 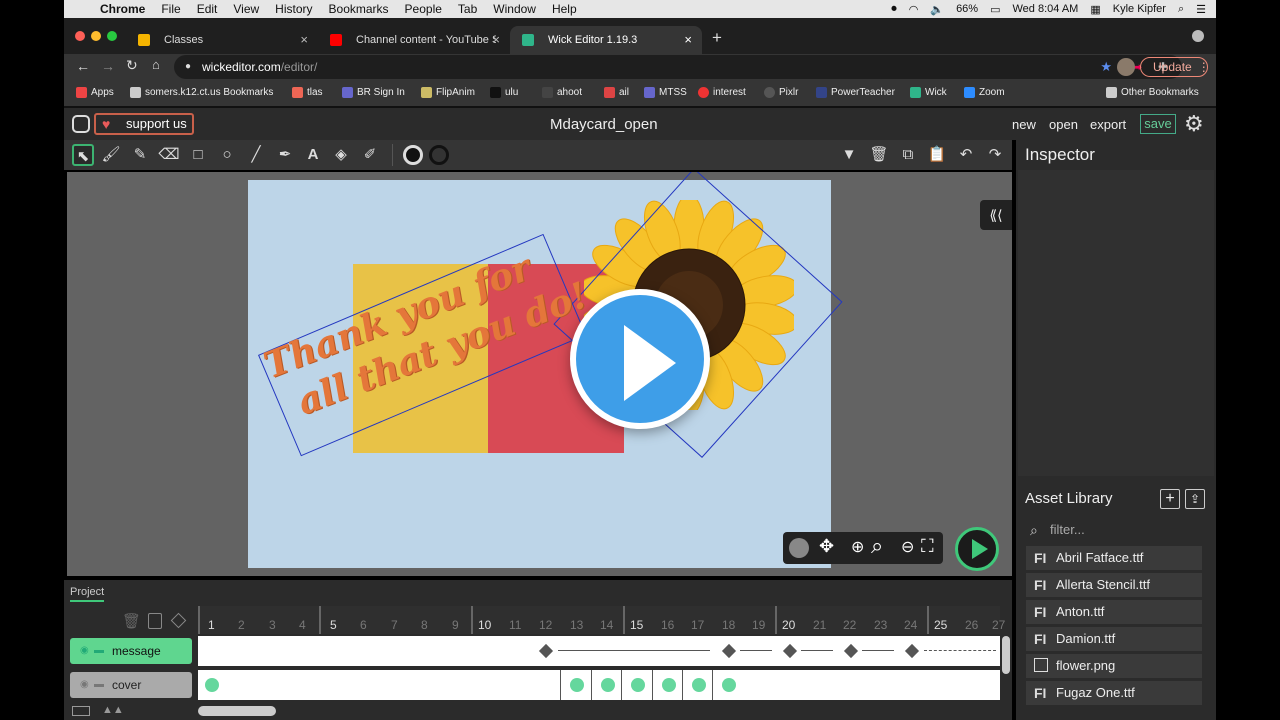 What do you see at coordinates (995, 155) in the screenshot?
I see `redo-icon: ↷` at bounding box center [995, 155].